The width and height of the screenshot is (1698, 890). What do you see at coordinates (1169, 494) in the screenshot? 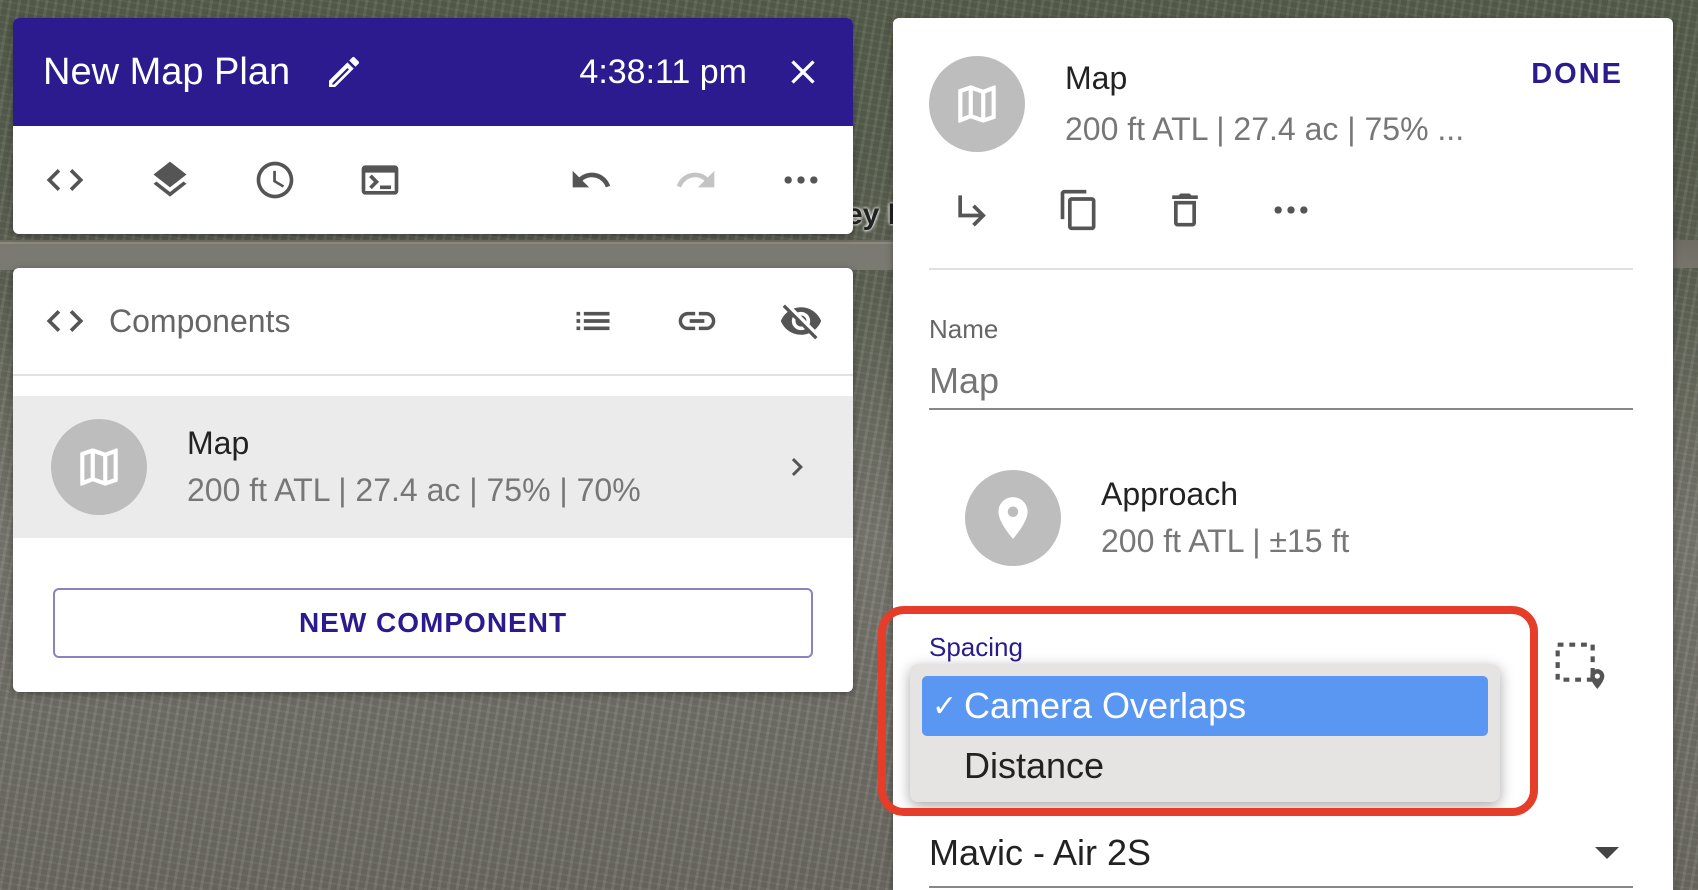
I see `approach-title: Approach` at bounding box center [1169, 494].